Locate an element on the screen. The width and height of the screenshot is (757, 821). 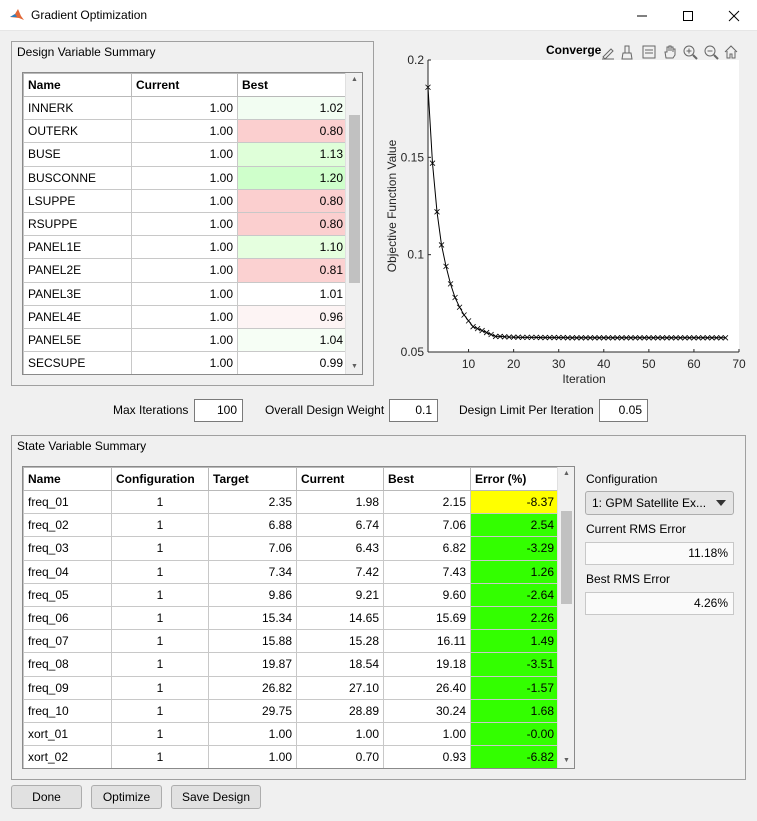
scroll-thumb is located at coordinates (566, 557).